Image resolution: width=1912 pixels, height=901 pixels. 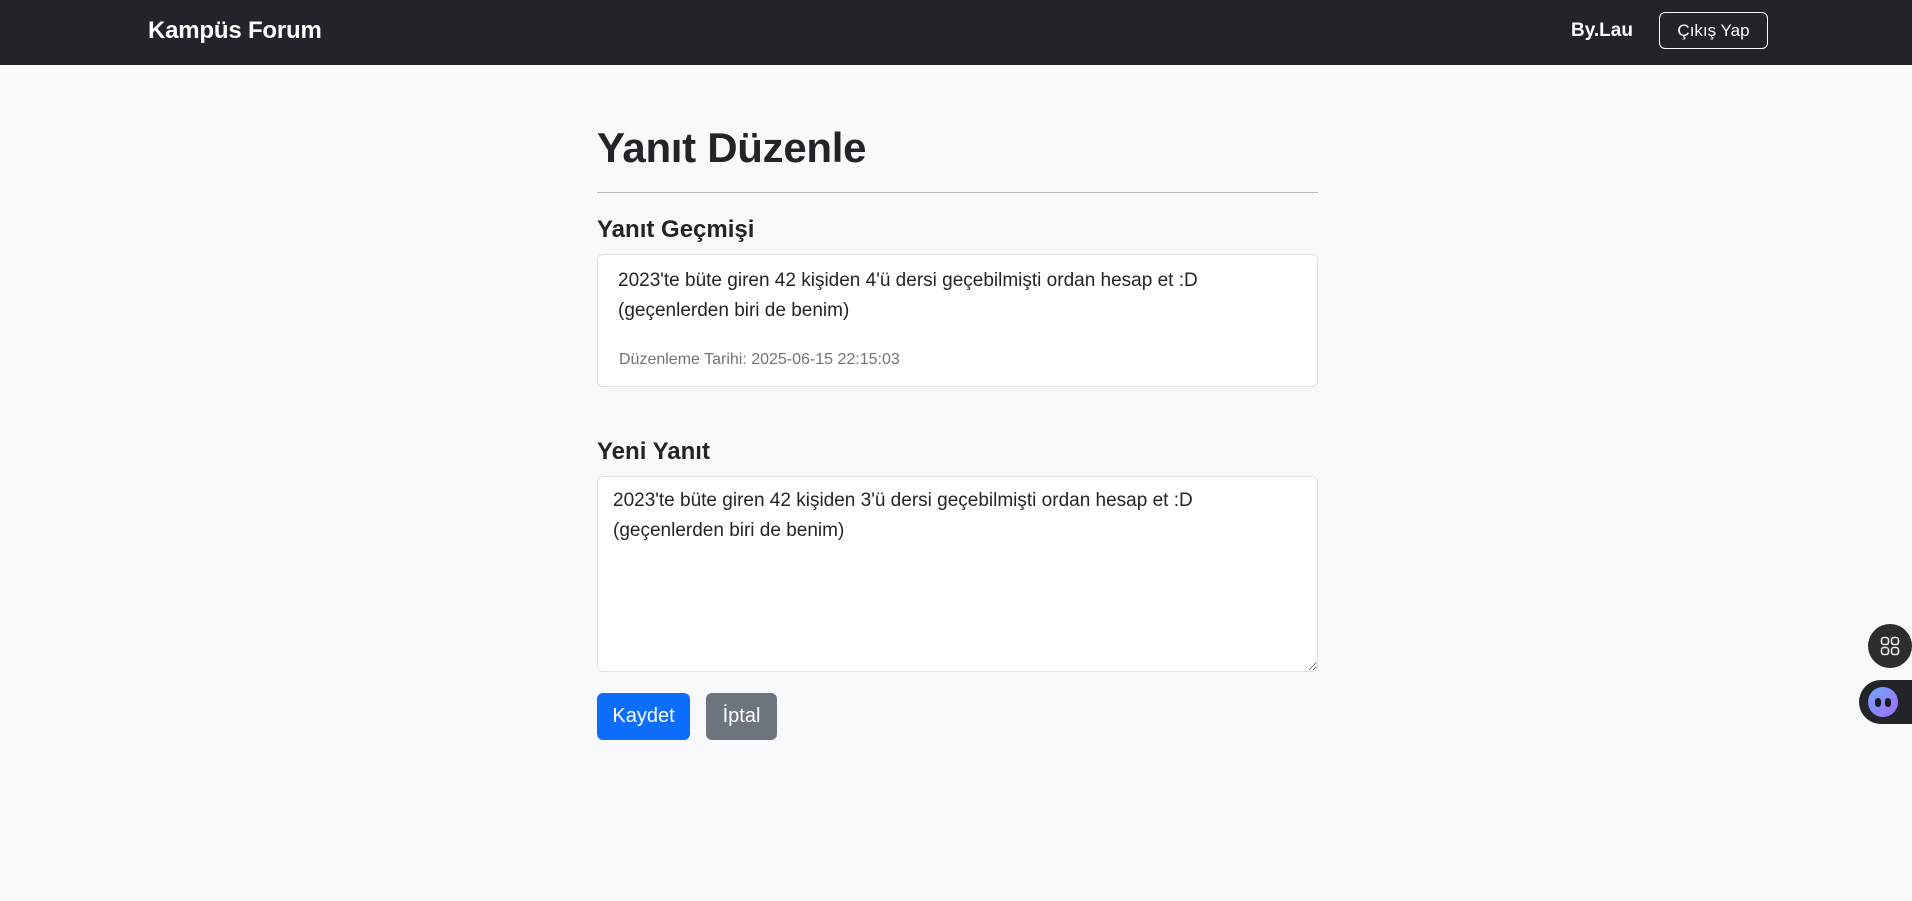 I want to click on floating-assistant-button, so click(x=1885, y=702).